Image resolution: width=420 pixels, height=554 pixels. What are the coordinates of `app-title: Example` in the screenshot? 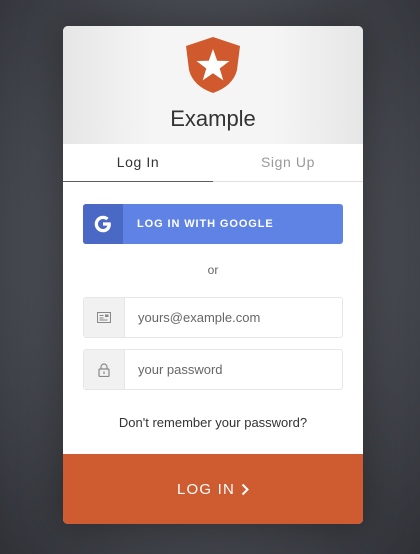 It's located at (213, 118).